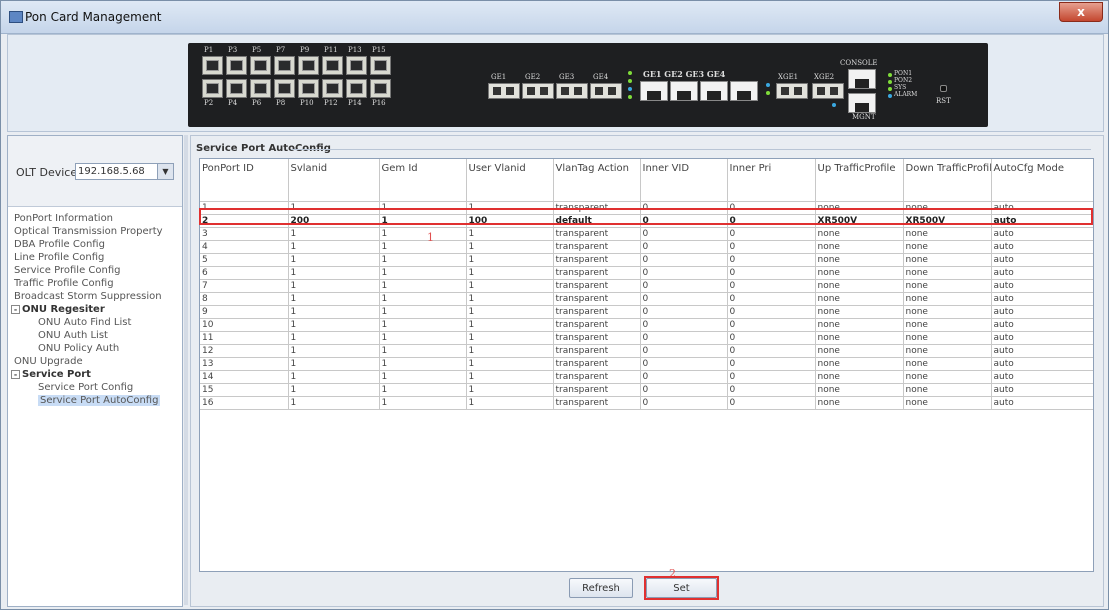 The width and height of the screenshot is (1109, 610). What do you see at coordinates (244, 299) in the screenshot?
I see `table-cell: 8` at bounding box center [244, 299].